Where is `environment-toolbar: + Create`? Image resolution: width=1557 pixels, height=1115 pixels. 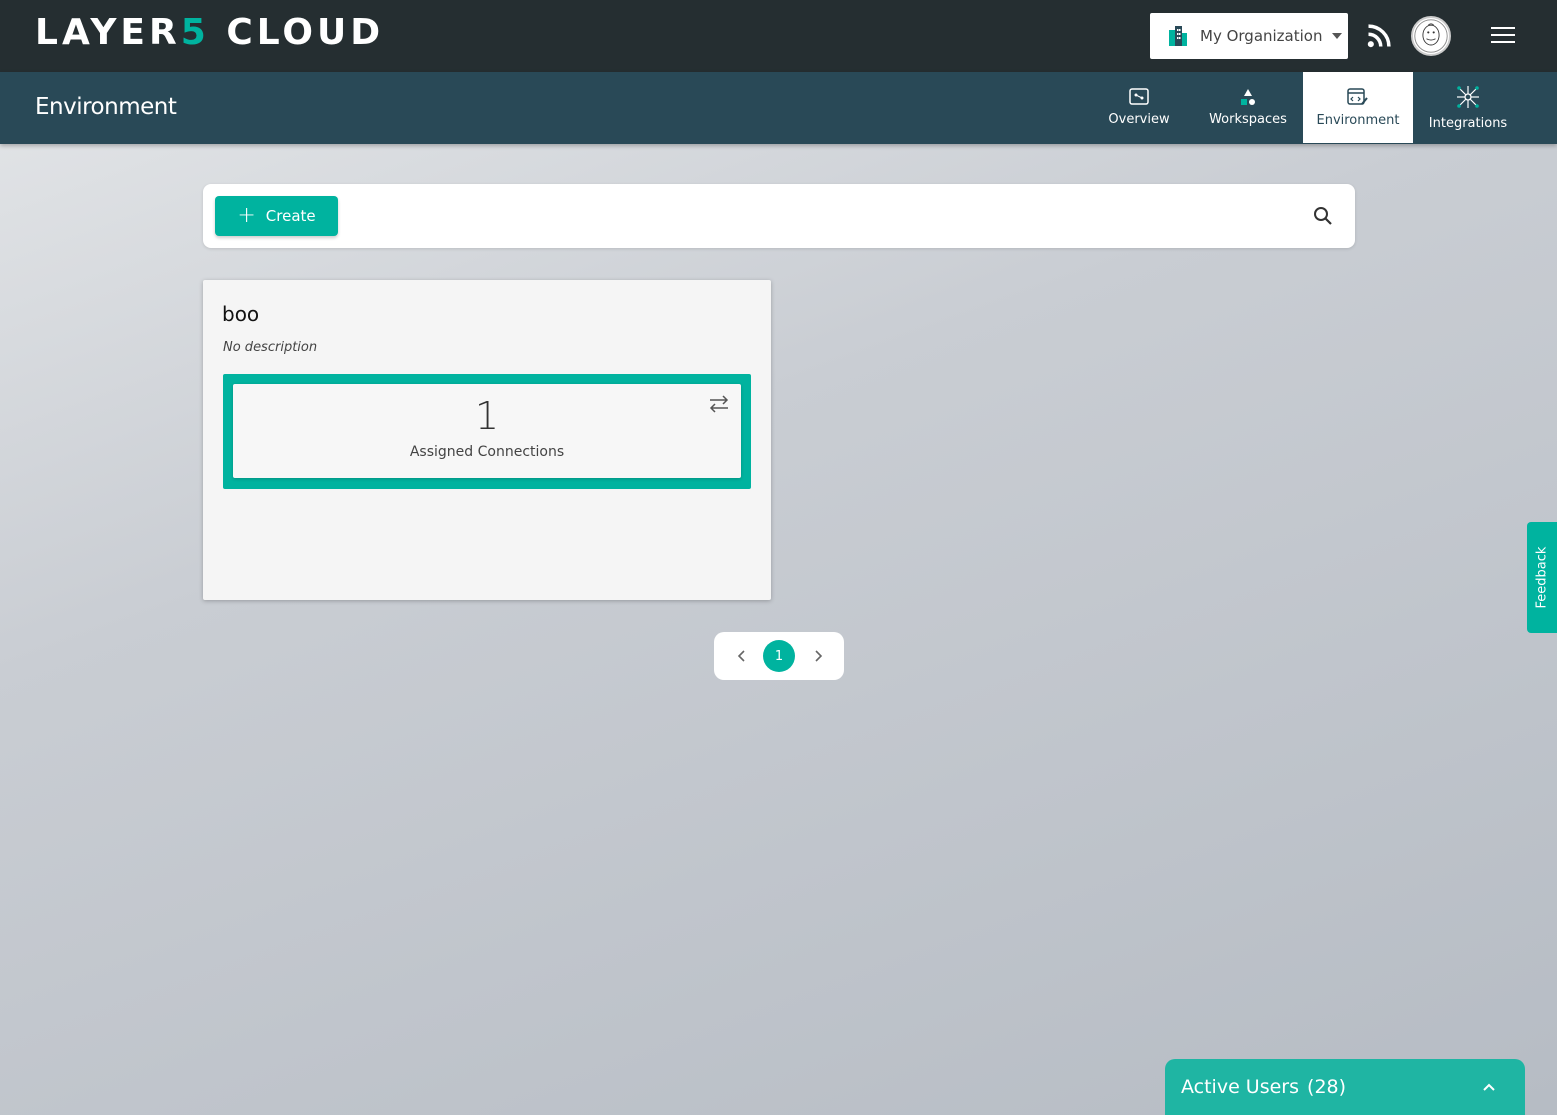
environment-toolbar: + Create is located at coordinates (779, 216).